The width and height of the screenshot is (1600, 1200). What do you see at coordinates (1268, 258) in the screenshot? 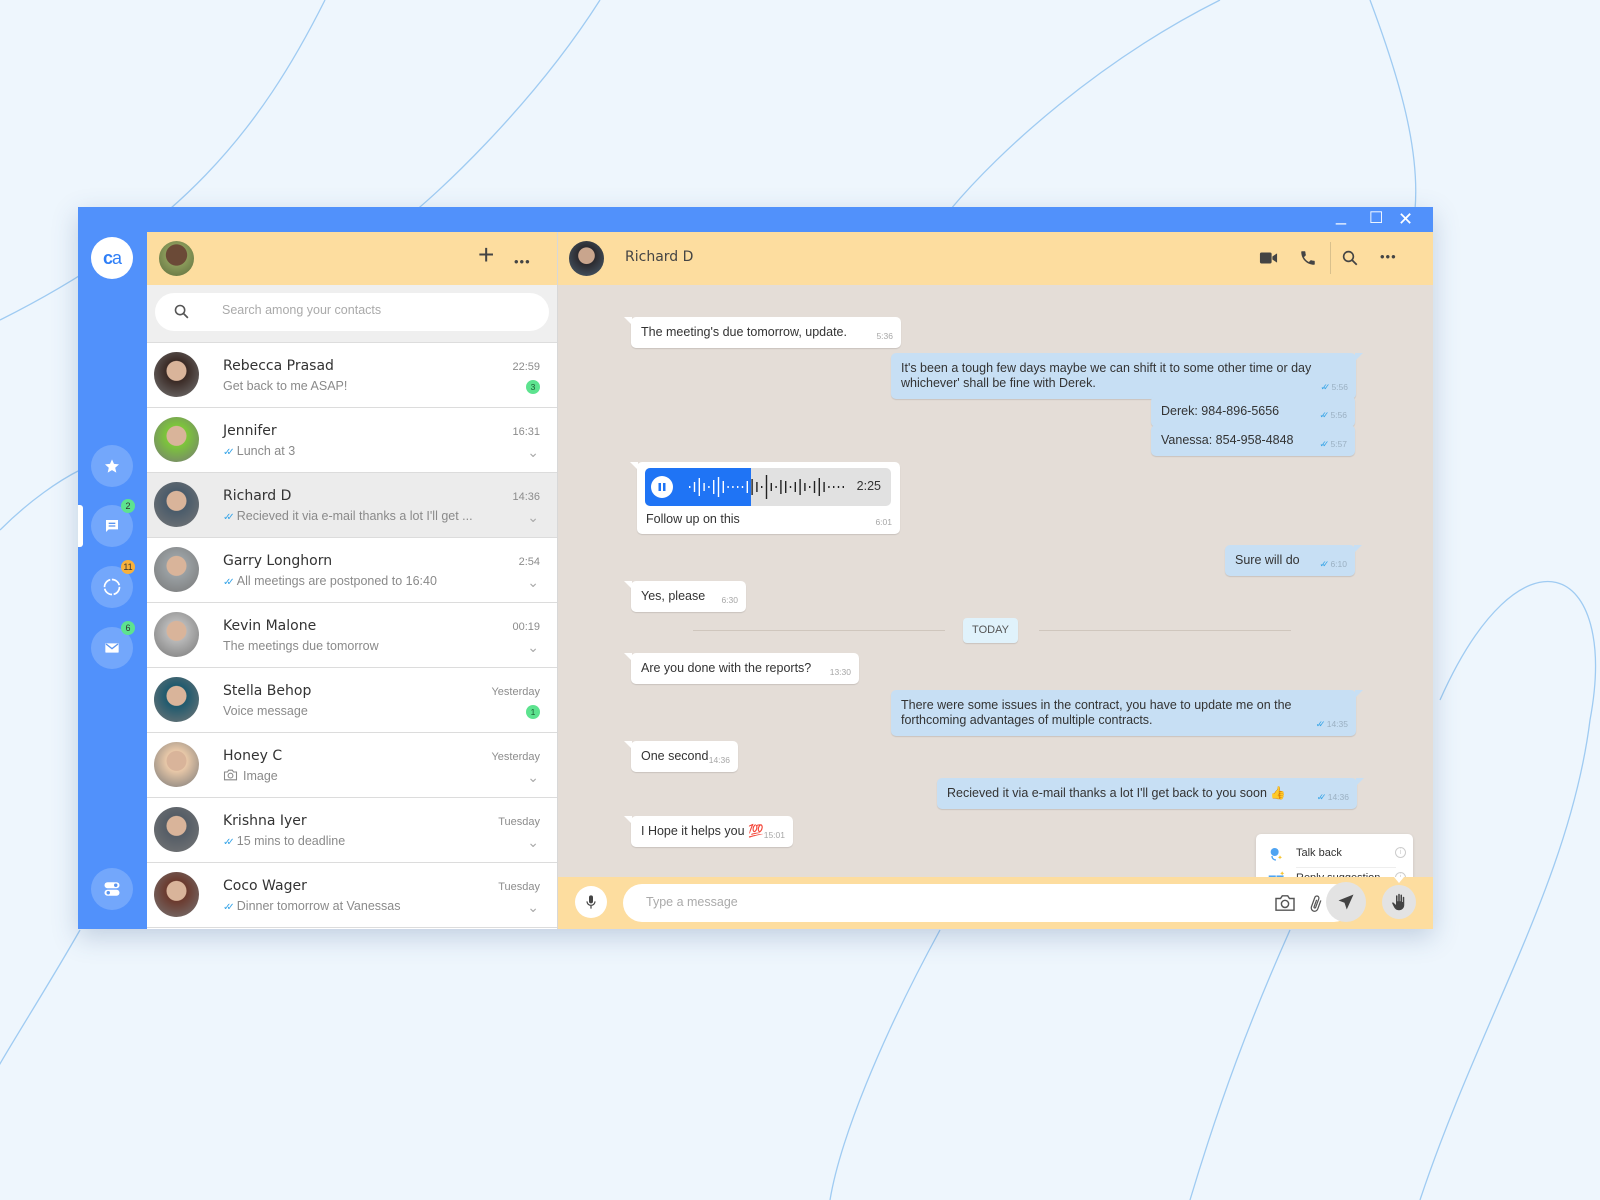
I see `video-call-icon` at bounding box center [1268, 258].